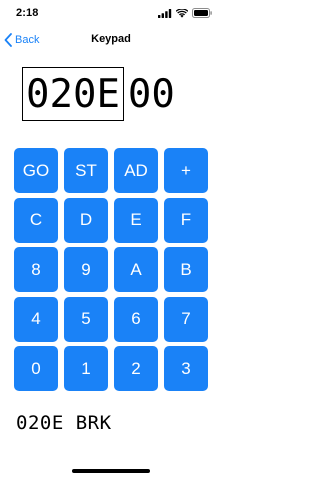  What do you see at coordinates (186, 170) in the screenshot?
I see `key-plus: +` at bounding box center [186, 170].